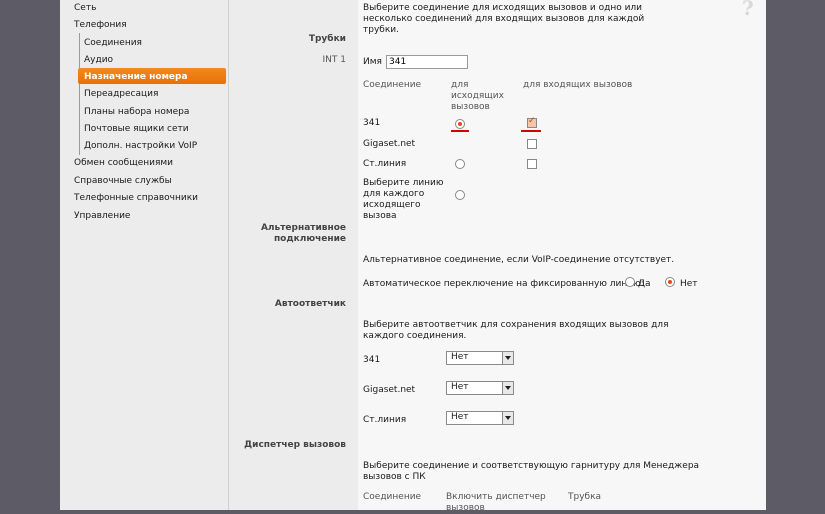  What do you see at coordinates (389, 390) in the screenshot?
I see `am-row-label-gigaset: Gigaset.net` at bounding box center [389, 390].